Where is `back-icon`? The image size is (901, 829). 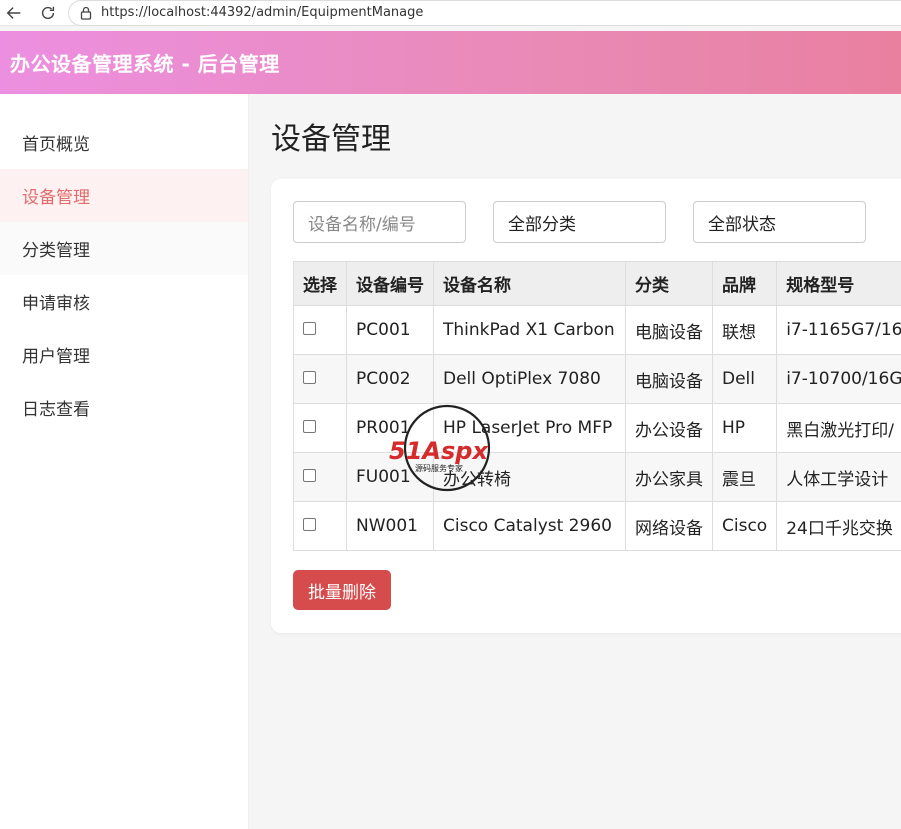
back-icon is located at coordinates (14, 13).